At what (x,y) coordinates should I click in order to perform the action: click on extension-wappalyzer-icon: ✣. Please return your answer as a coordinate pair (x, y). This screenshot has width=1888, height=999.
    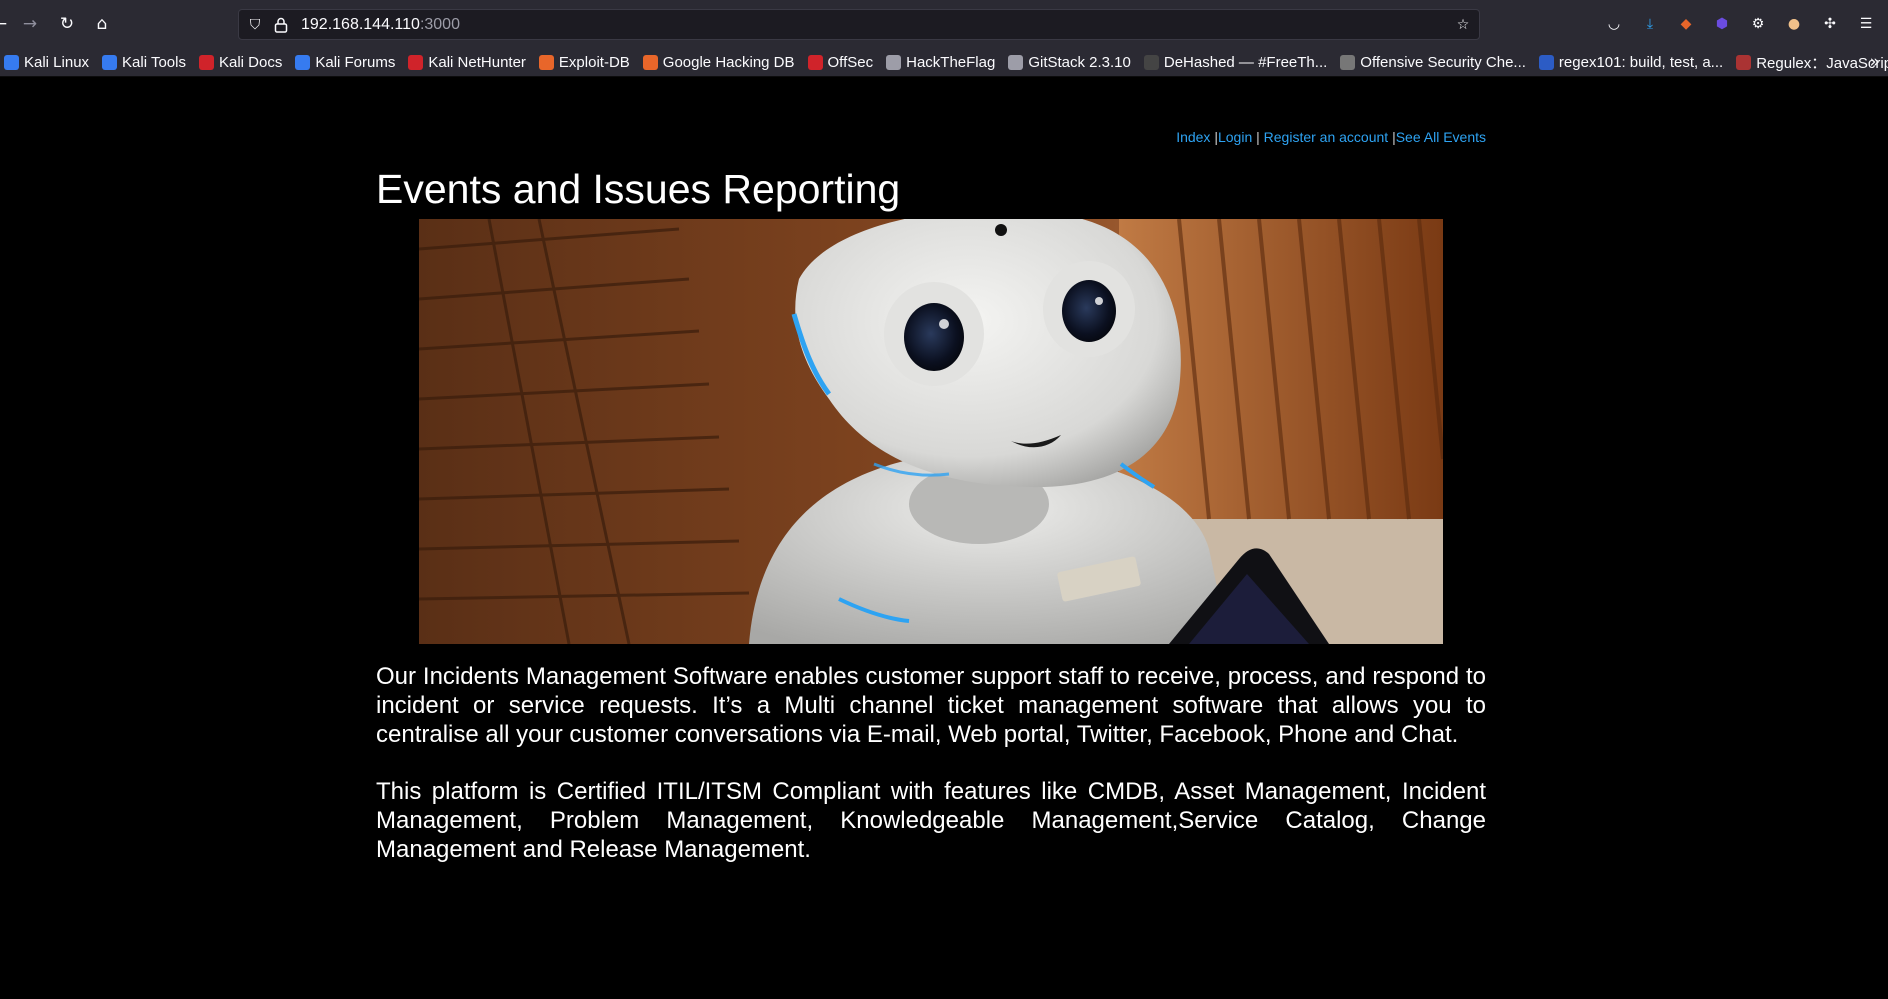
    Looking at the image, I should click on (1830, 24).